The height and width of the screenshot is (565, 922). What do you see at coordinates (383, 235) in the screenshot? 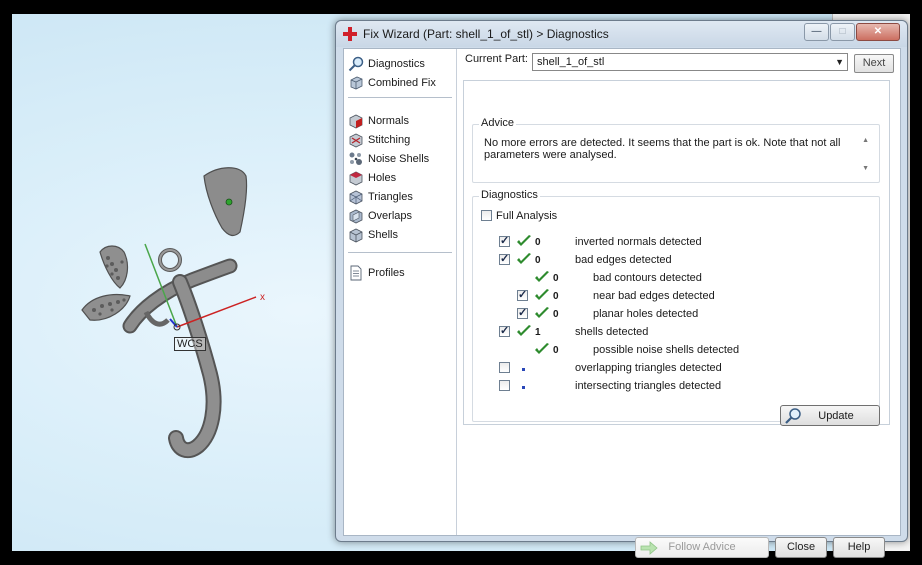
I see `nav-item-label: Shells` at bounding box center [383, 235].